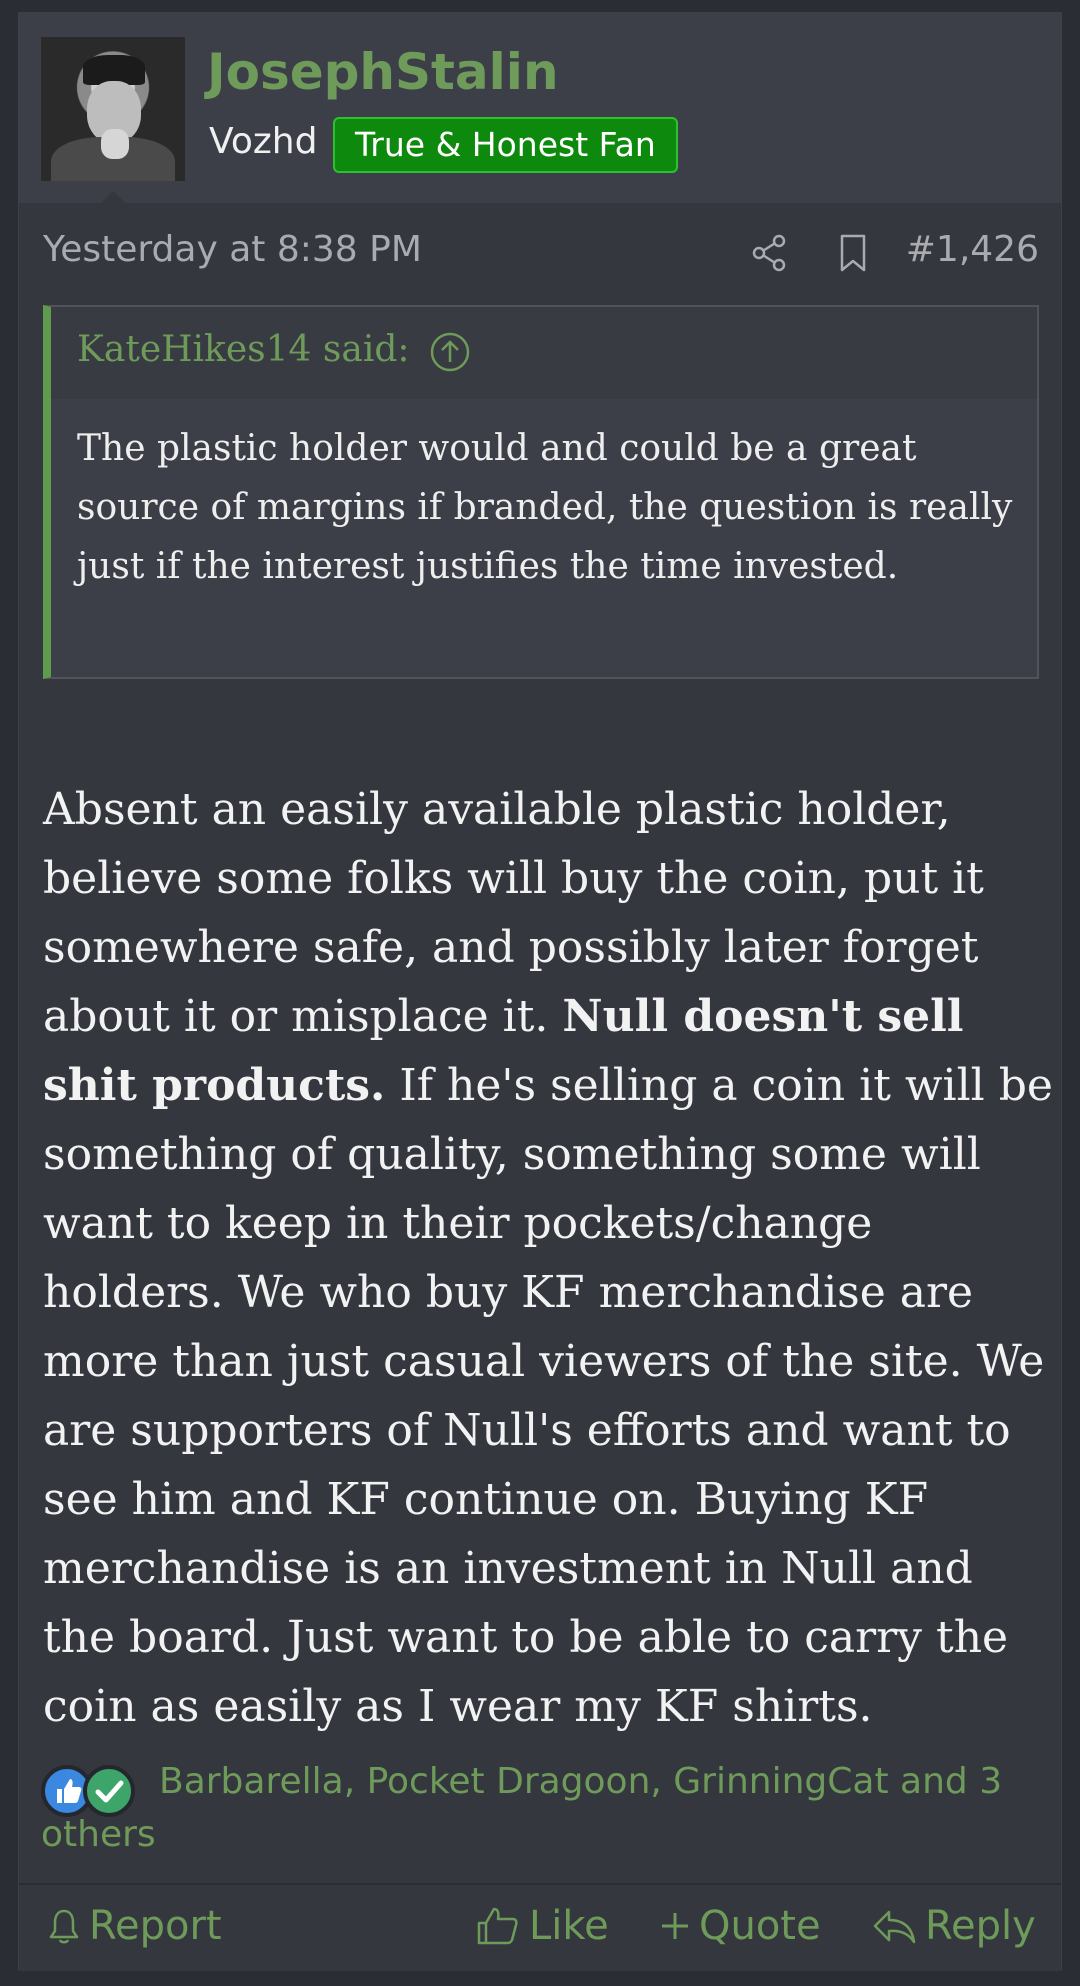 The width and height of the screenshot is (1080, 1986). What do you see at coordinates (232, 249) in the screenshot?
I see `post-date: Yesterday at 8:38 PM` at bounding box center [232, 249].